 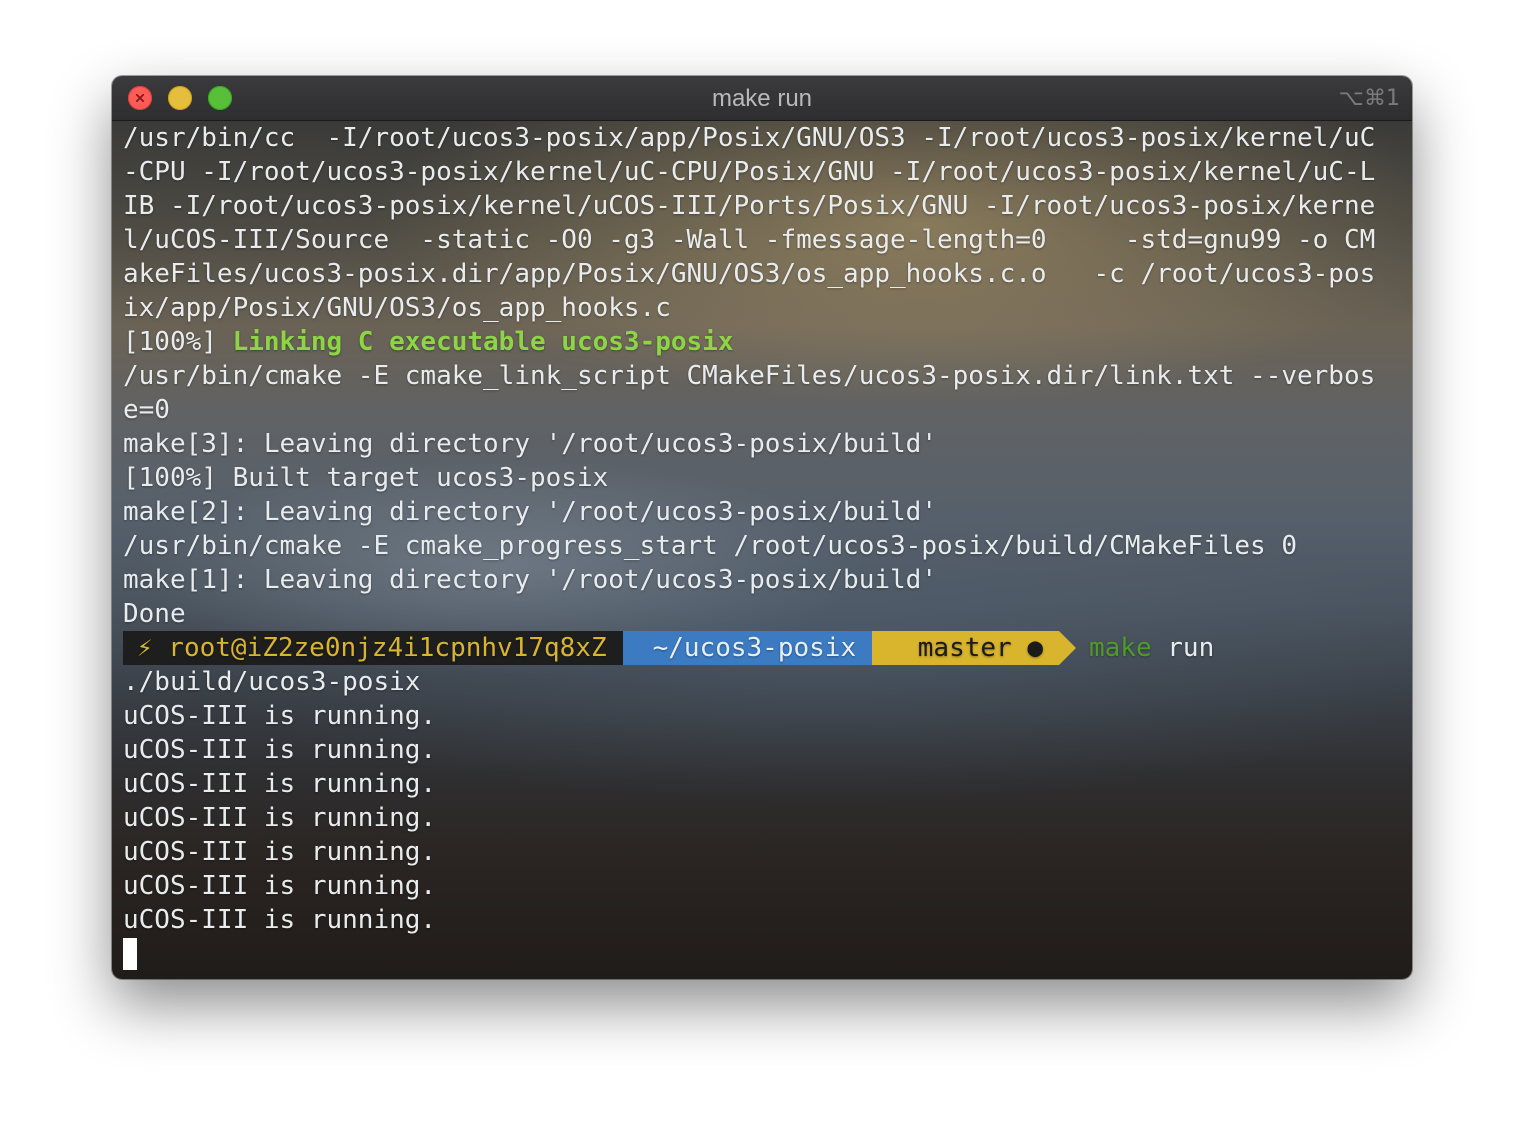 What do you see at coordinates (483, 342) in the screenshot?
I see `linking-message: Linking C executable ucos3-posix` at bounding box center [483, 342].